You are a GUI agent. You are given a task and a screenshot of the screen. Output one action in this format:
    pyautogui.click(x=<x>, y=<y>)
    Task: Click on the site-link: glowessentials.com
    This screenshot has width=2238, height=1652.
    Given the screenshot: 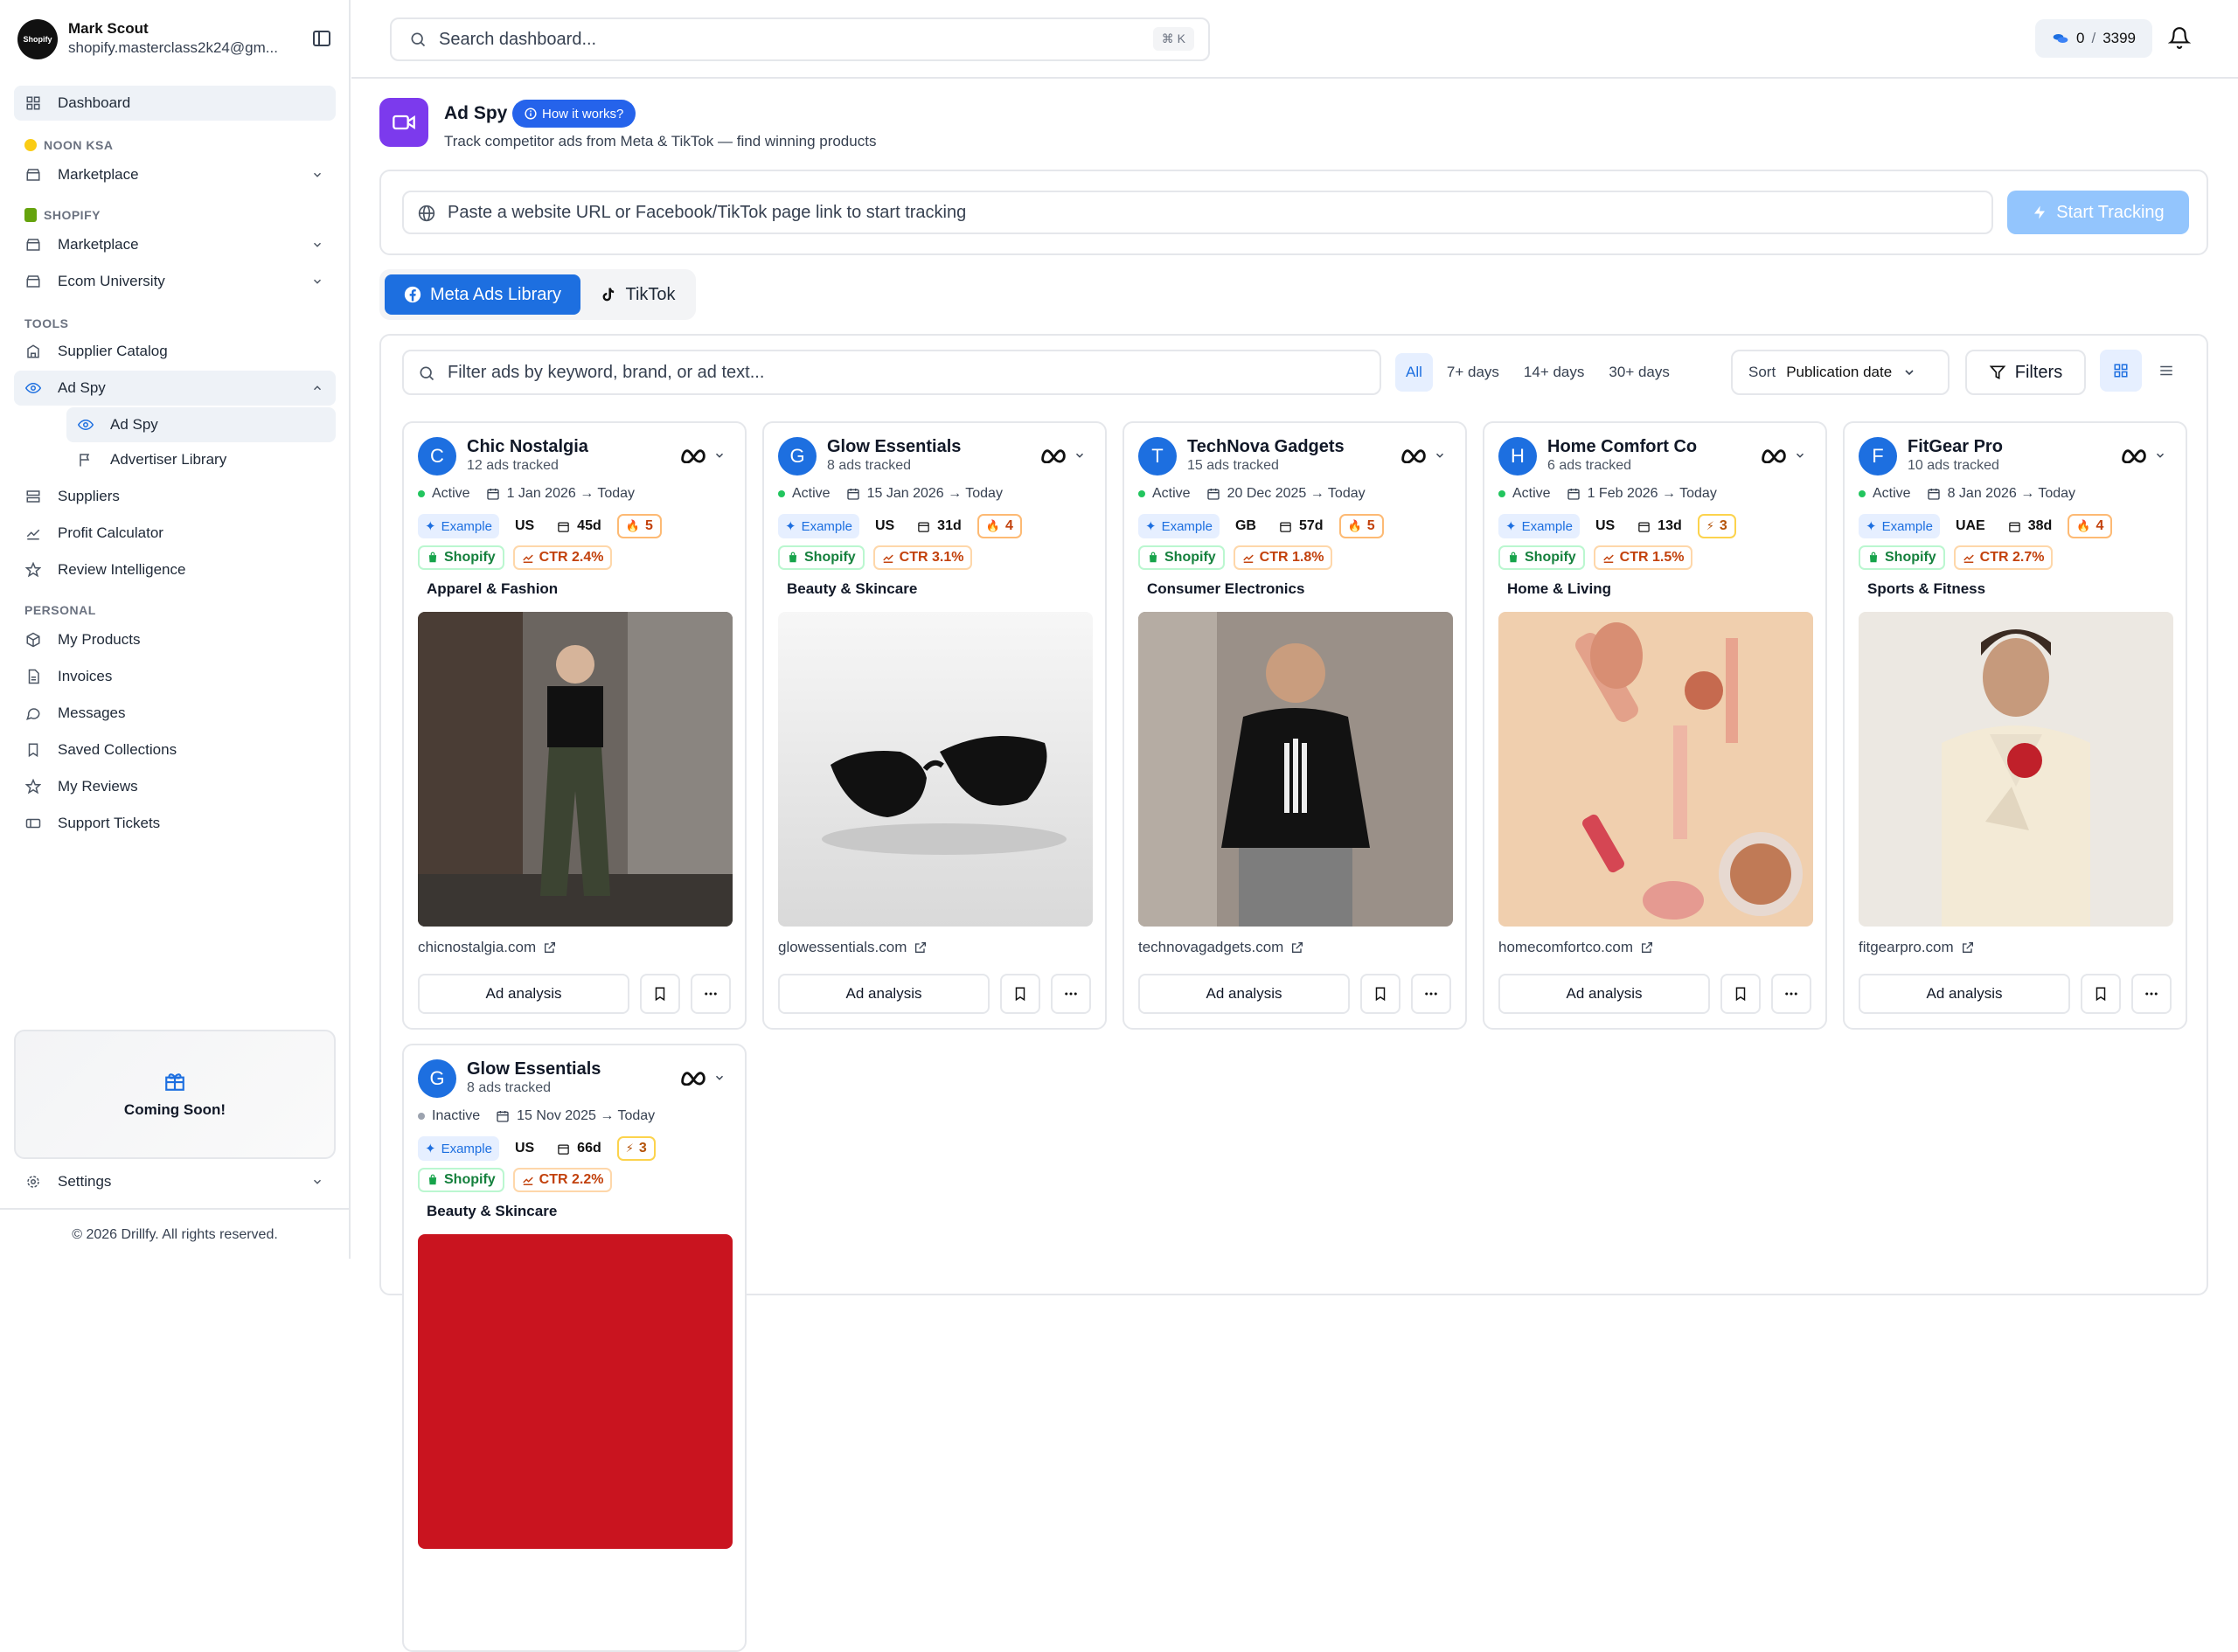 What is the action you would take?
    pyautogui.click(x=853, y=948)
    